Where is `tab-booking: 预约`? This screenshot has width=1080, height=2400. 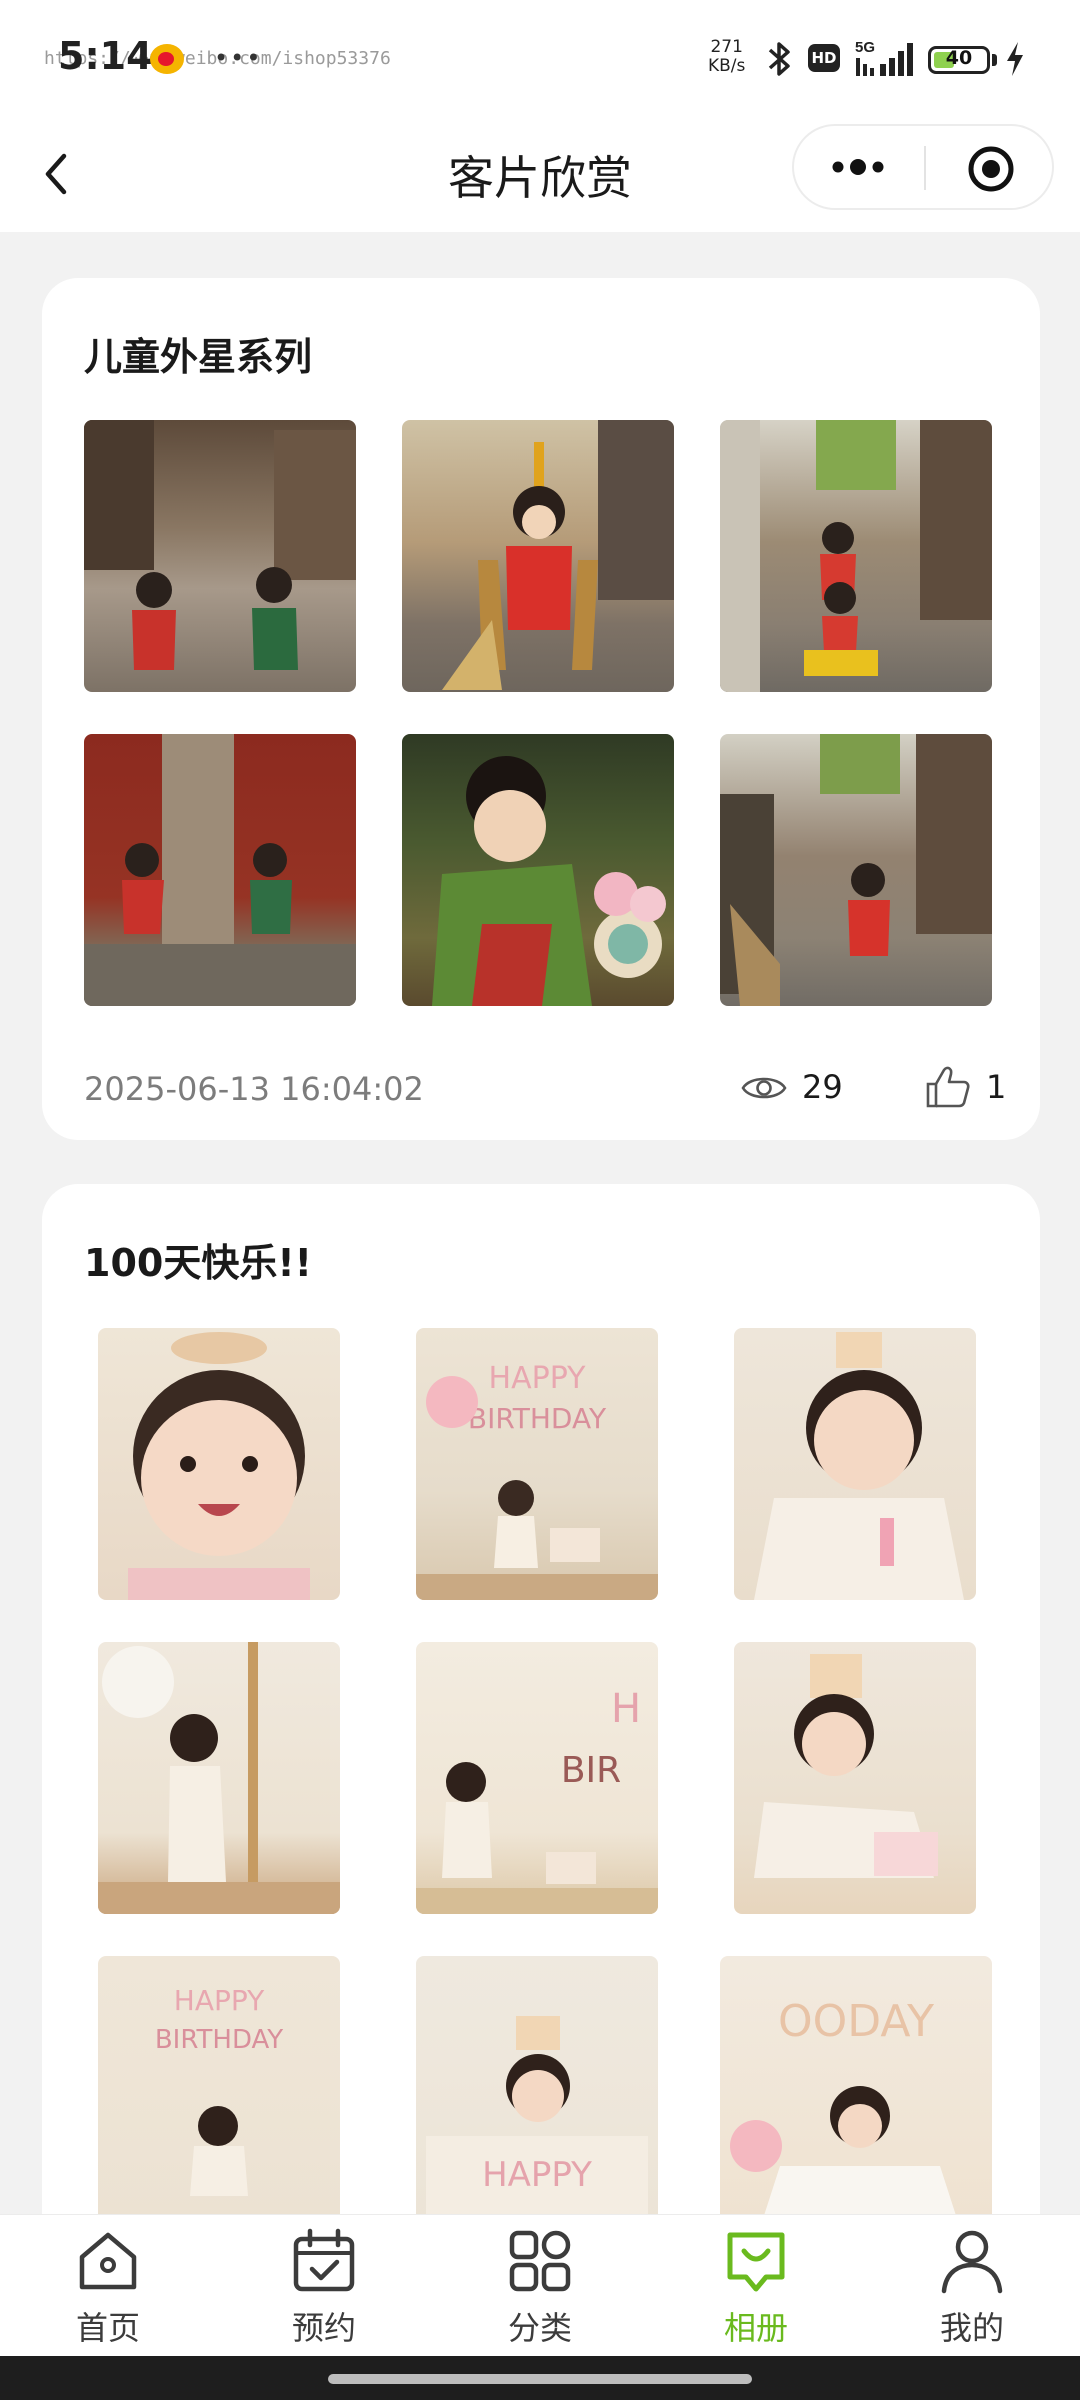
tab-booking: 预约 is located at coordinates (324, 2292).